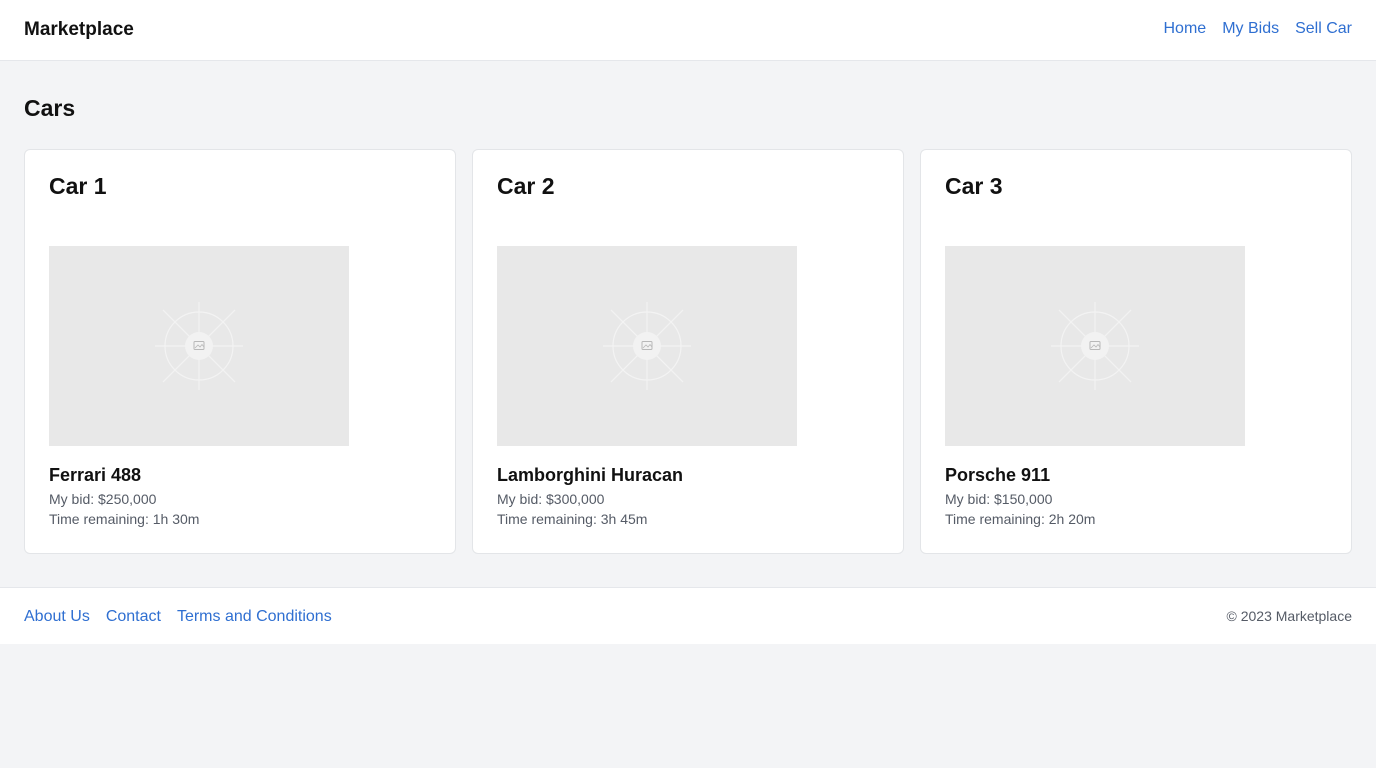 The height and width of the screenshot is (768, 1376). What do you see at coordinates (590, 475) in the screenshot?
I see `car-name: Lamborghini Huracan` at bounding box center [590, 475].